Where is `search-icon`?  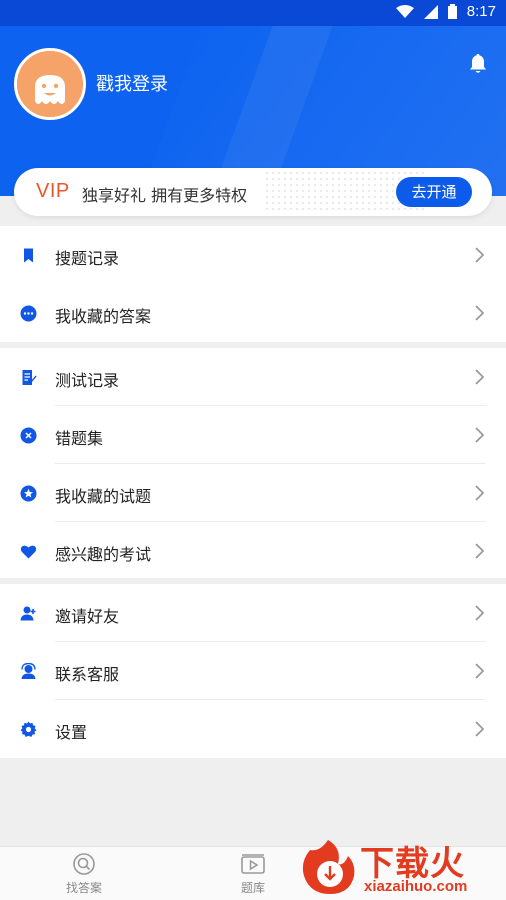 search-icon is located at coordinates (84, 864).